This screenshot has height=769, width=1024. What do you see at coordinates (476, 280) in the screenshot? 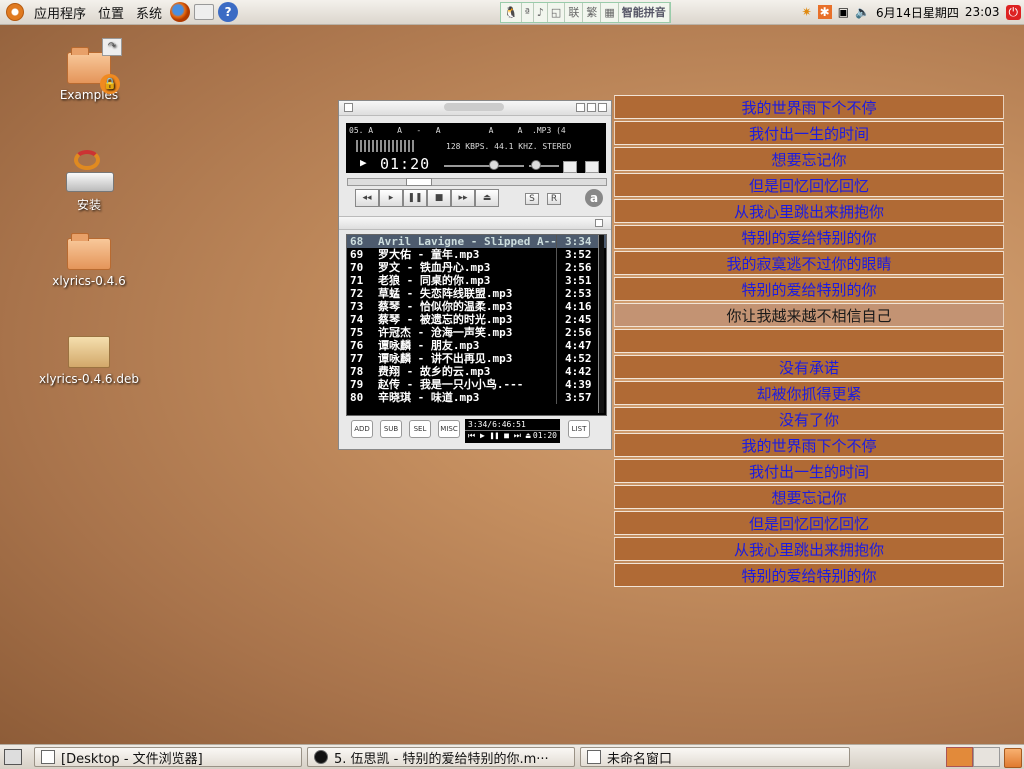
I see `playlist-row: 71 老狼 - 同桌的你.mp3 3:51` at bounding box center [476, 280].